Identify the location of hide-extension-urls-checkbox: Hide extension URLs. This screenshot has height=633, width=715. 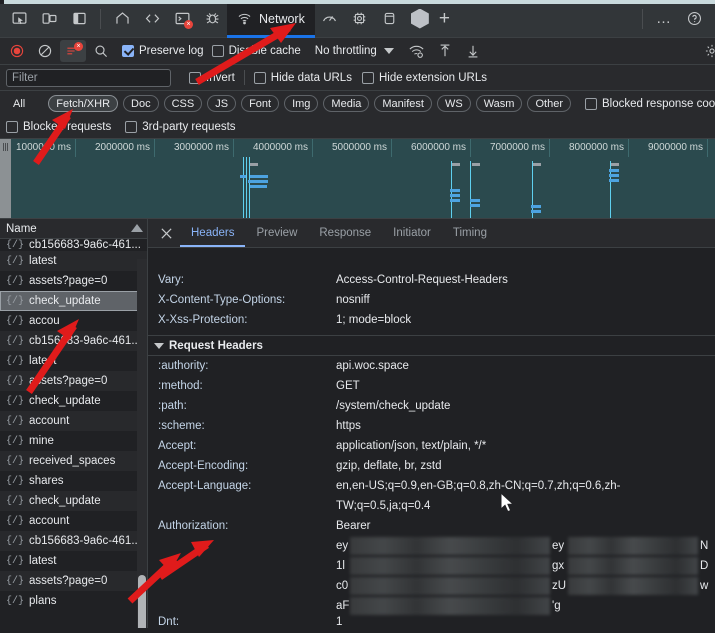
(424, 77).